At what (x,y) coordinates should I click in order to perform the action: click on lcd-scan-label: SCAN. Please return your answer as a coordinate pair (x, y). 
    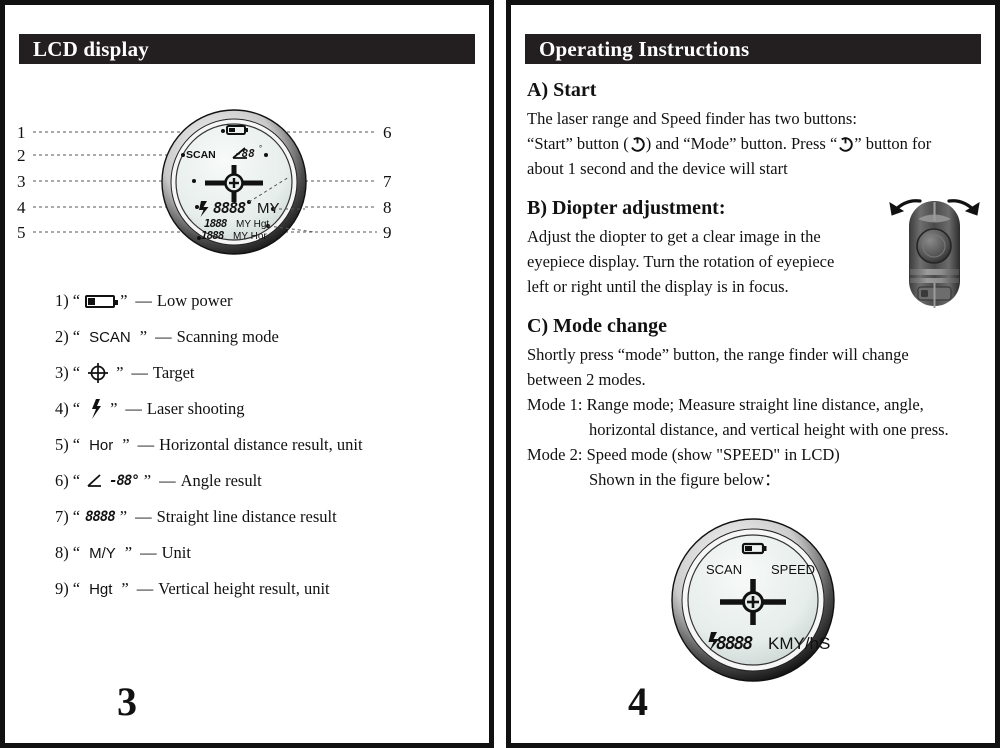
    Looking at the image, I should click on (201, 155).